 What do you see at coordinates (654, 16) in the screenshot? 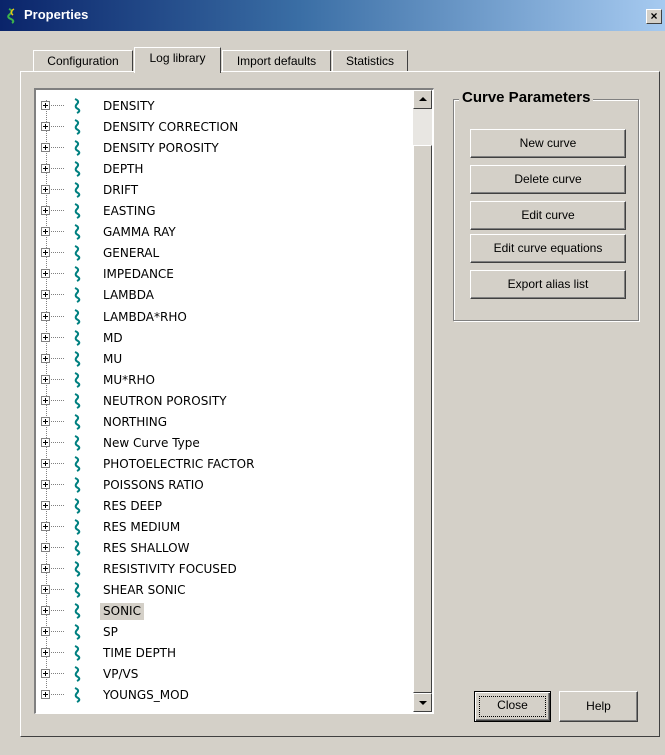
I see `window-close-button: ×` at bounding box center [654, 16].